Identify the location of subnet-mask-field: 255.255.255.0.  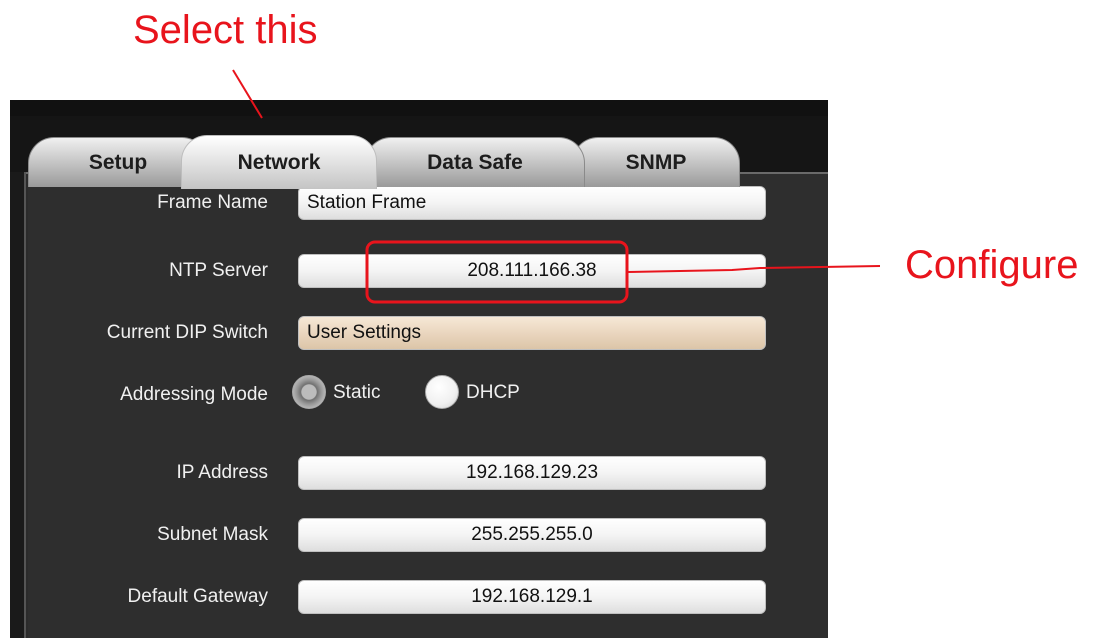
(532, 535).